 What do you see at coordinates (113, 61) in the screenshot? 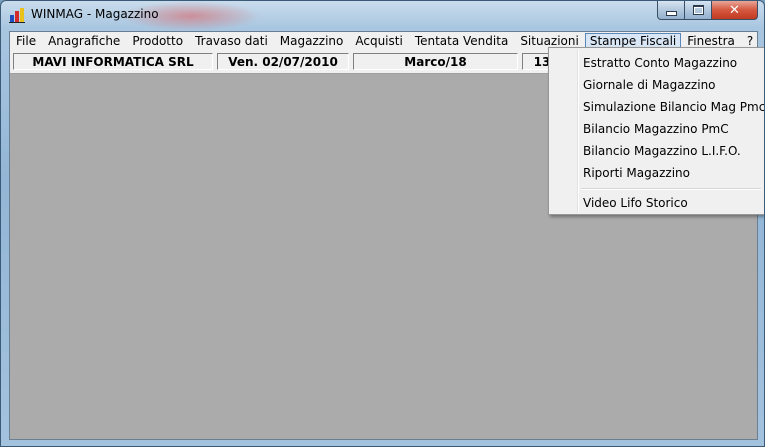
I see `company-field: MAVI INFORMATICA SRL` at bounding box center [113, 61].